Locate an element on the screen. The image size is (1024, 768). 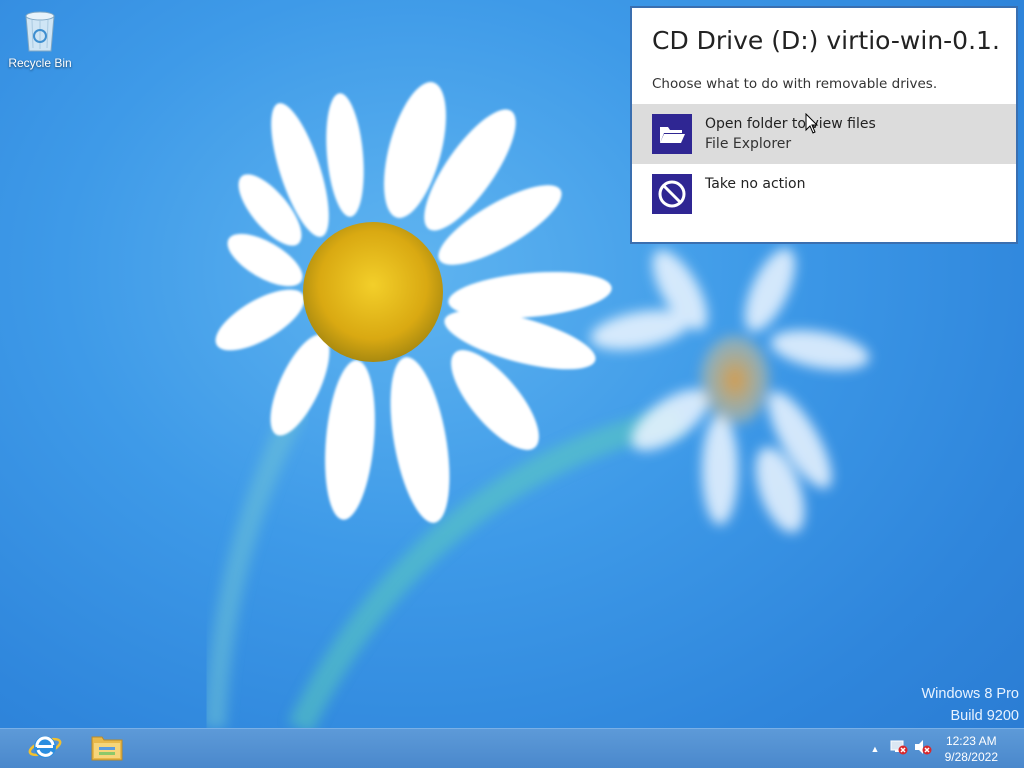
mouse-cursor-icon is located at coordinates (812, 123).